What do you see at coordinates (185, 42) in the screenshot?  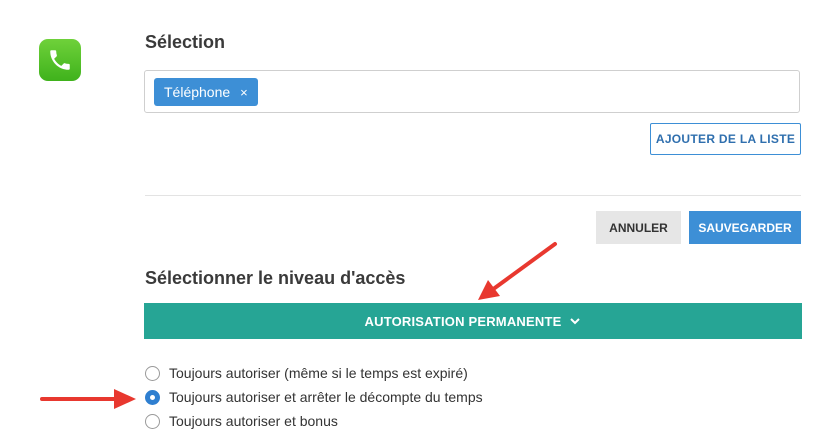 I see `selection-title: Sélection` at bounding box center [185, 42].